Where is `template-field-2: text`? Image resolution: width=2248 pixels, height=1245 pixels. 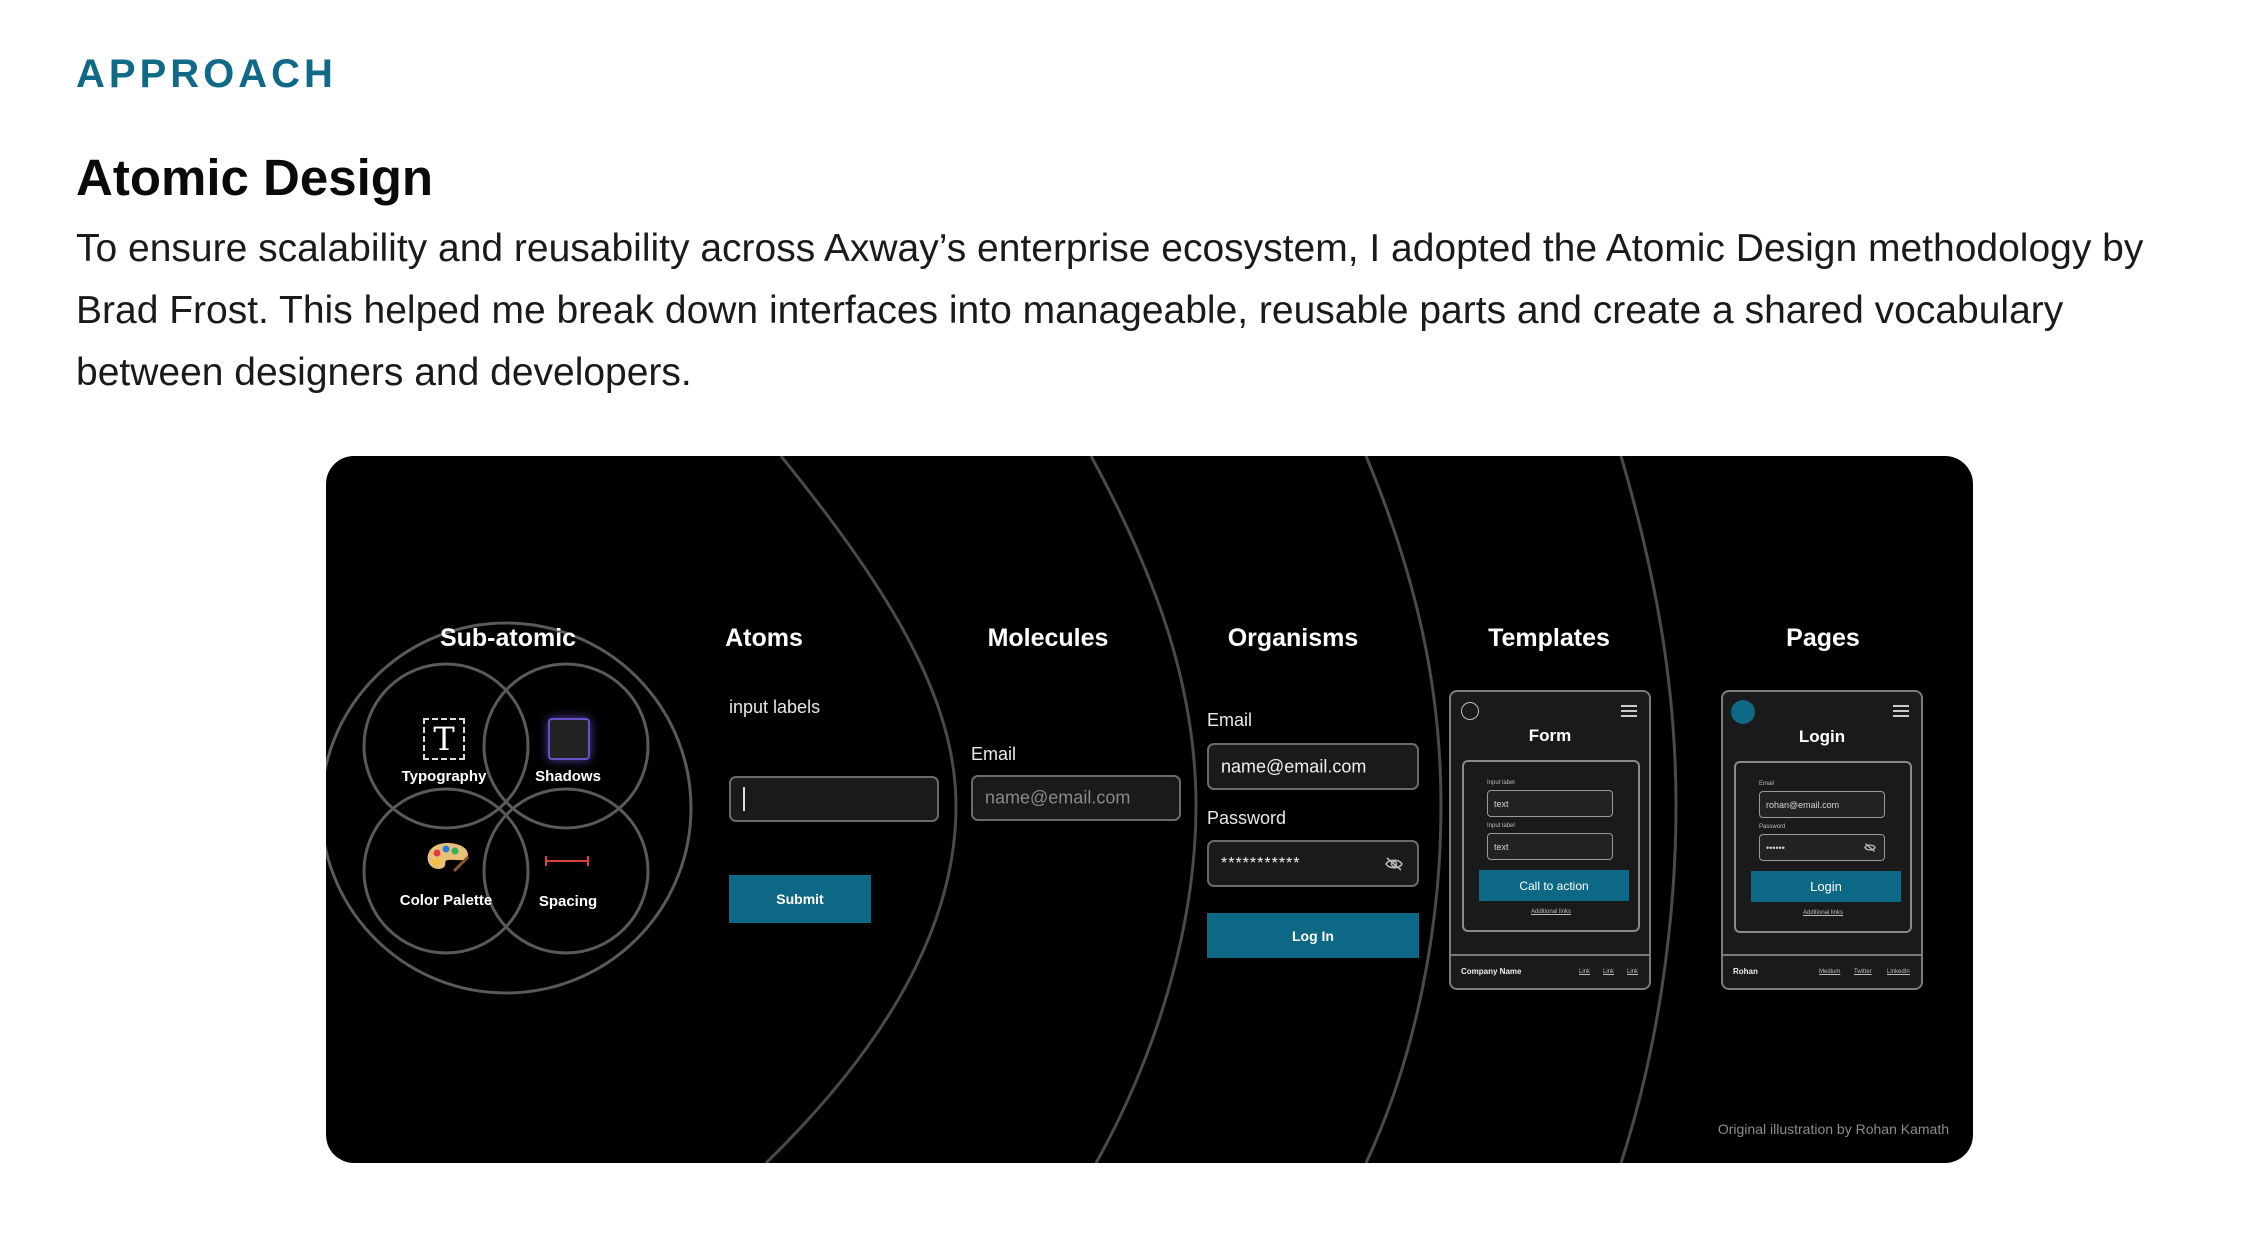
template-field-2: text is located at coordinates (1550, 846).